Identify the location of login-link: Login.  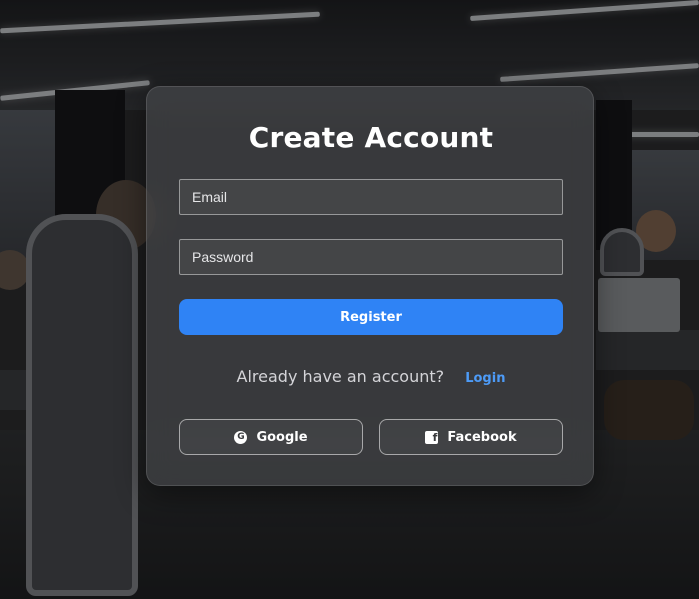
(485, 378).